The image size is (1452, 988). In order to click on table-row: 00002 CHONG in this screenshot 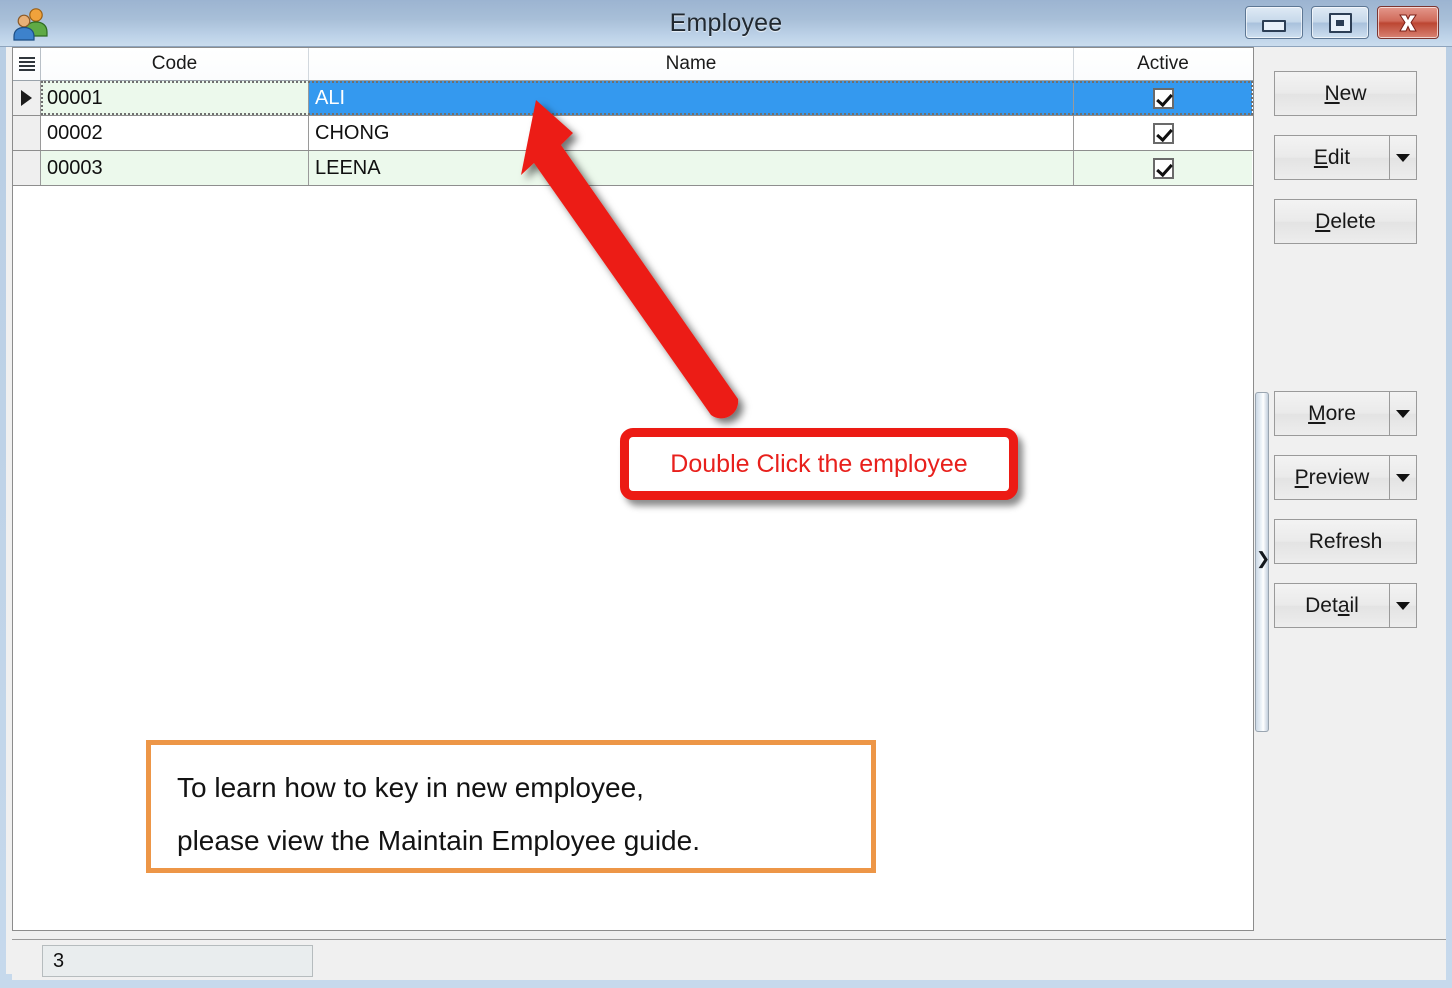, I will do `click(633, 133)`.